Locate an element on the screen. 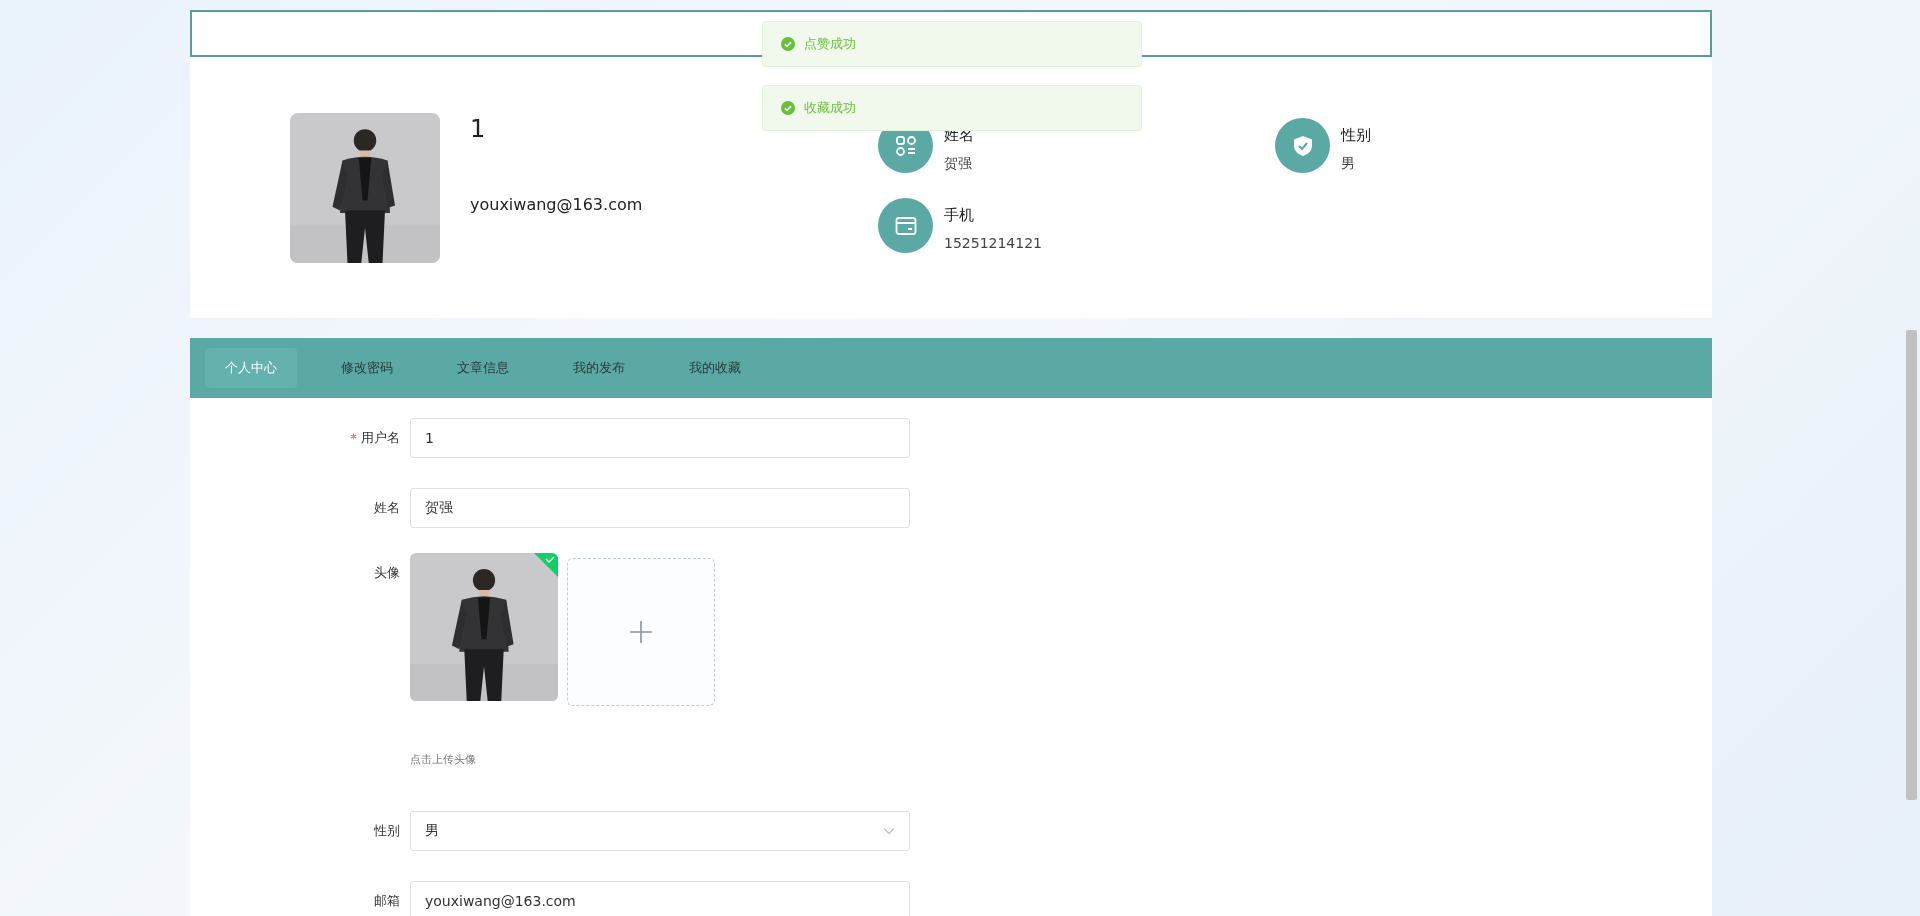 Image resolution: width=1920 pixels, height=916 pixels. info-label: 手机 is located at coordinates (959, 215).